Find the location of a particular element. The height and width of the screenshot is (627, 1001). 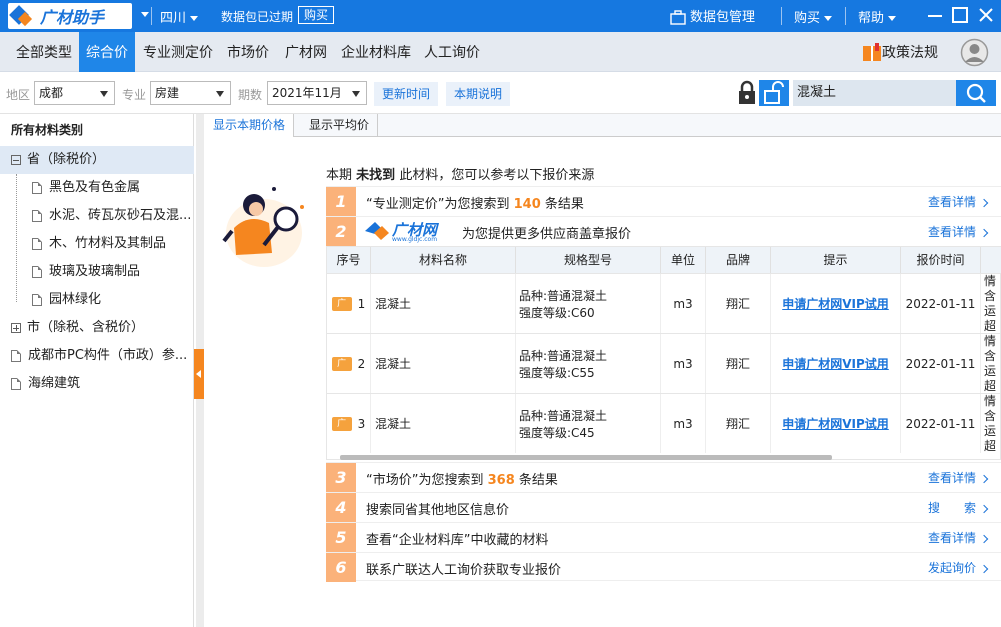

search-link: 搜 索 is located at coordinates (958, 507).